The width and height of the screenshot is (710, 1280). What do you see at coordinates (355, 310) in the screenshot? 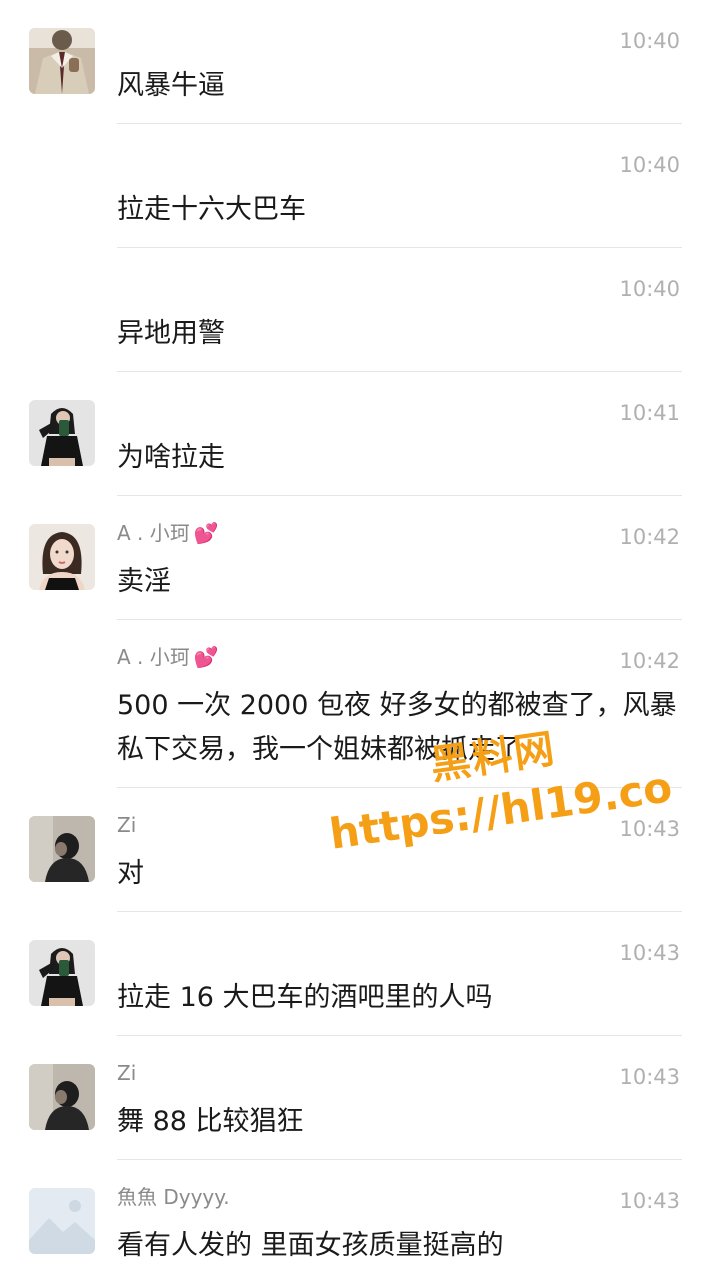
I see `message-row: 10:40 异地用警` at bounding box center [355, 310].